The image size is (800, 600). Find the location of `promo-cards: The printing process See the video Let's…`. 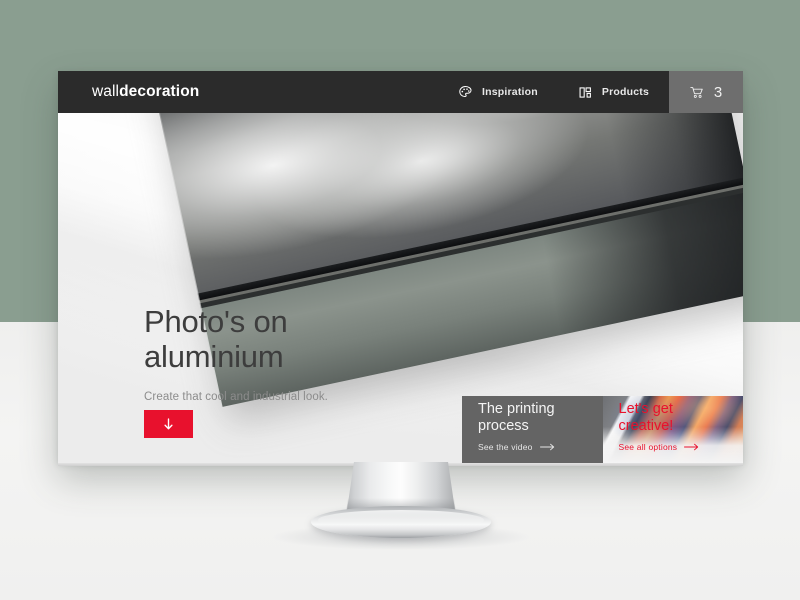

promo-cards: The printing process See the video Let's… is located at coordinates (602, 429).